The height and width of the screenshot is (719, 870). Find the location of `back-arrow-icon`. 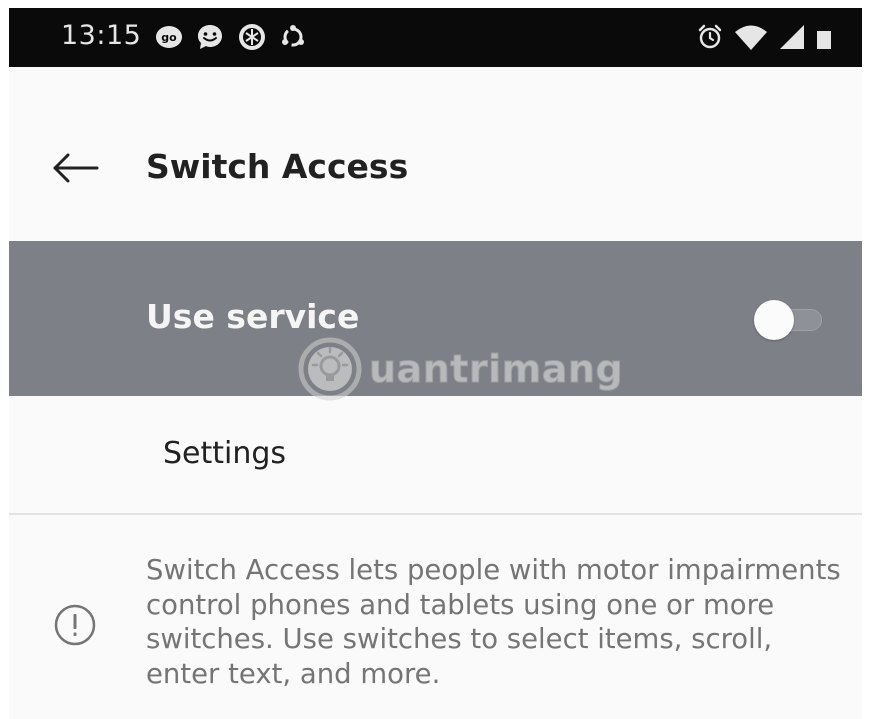

back-arrow-icon is located at coordinates (76, 168).